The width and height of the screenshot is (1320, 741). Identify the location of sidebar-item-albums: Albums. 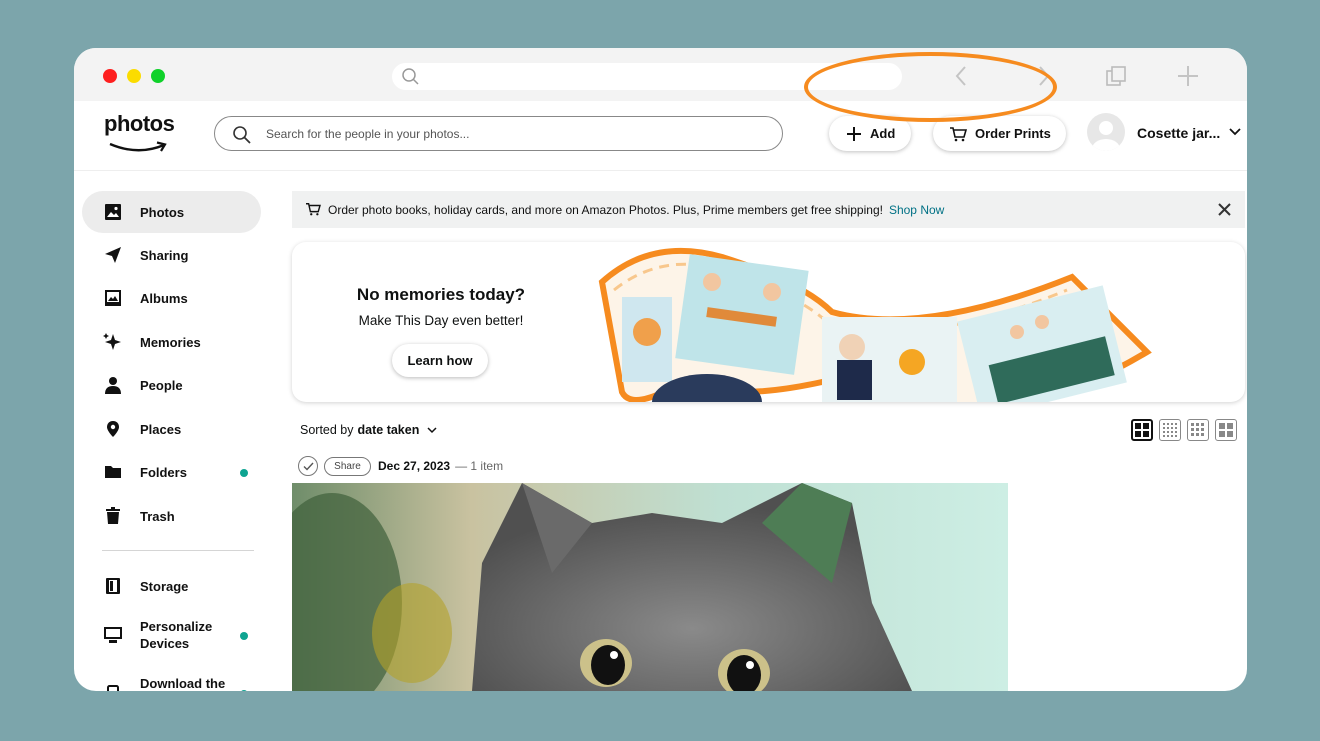
(171, 298).